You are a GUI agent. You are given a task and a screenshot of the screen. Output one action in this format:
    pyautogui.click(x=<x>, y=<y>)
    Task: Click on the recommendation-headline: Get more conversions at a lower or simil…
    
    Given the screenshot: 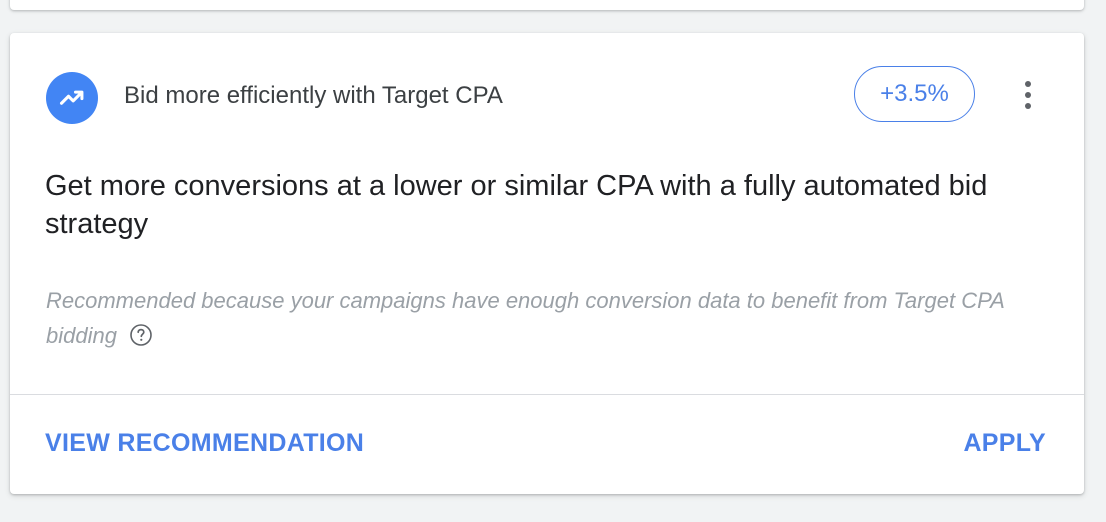 What is the action you would take?
    pyautogui.click(x=516, y=205)
    